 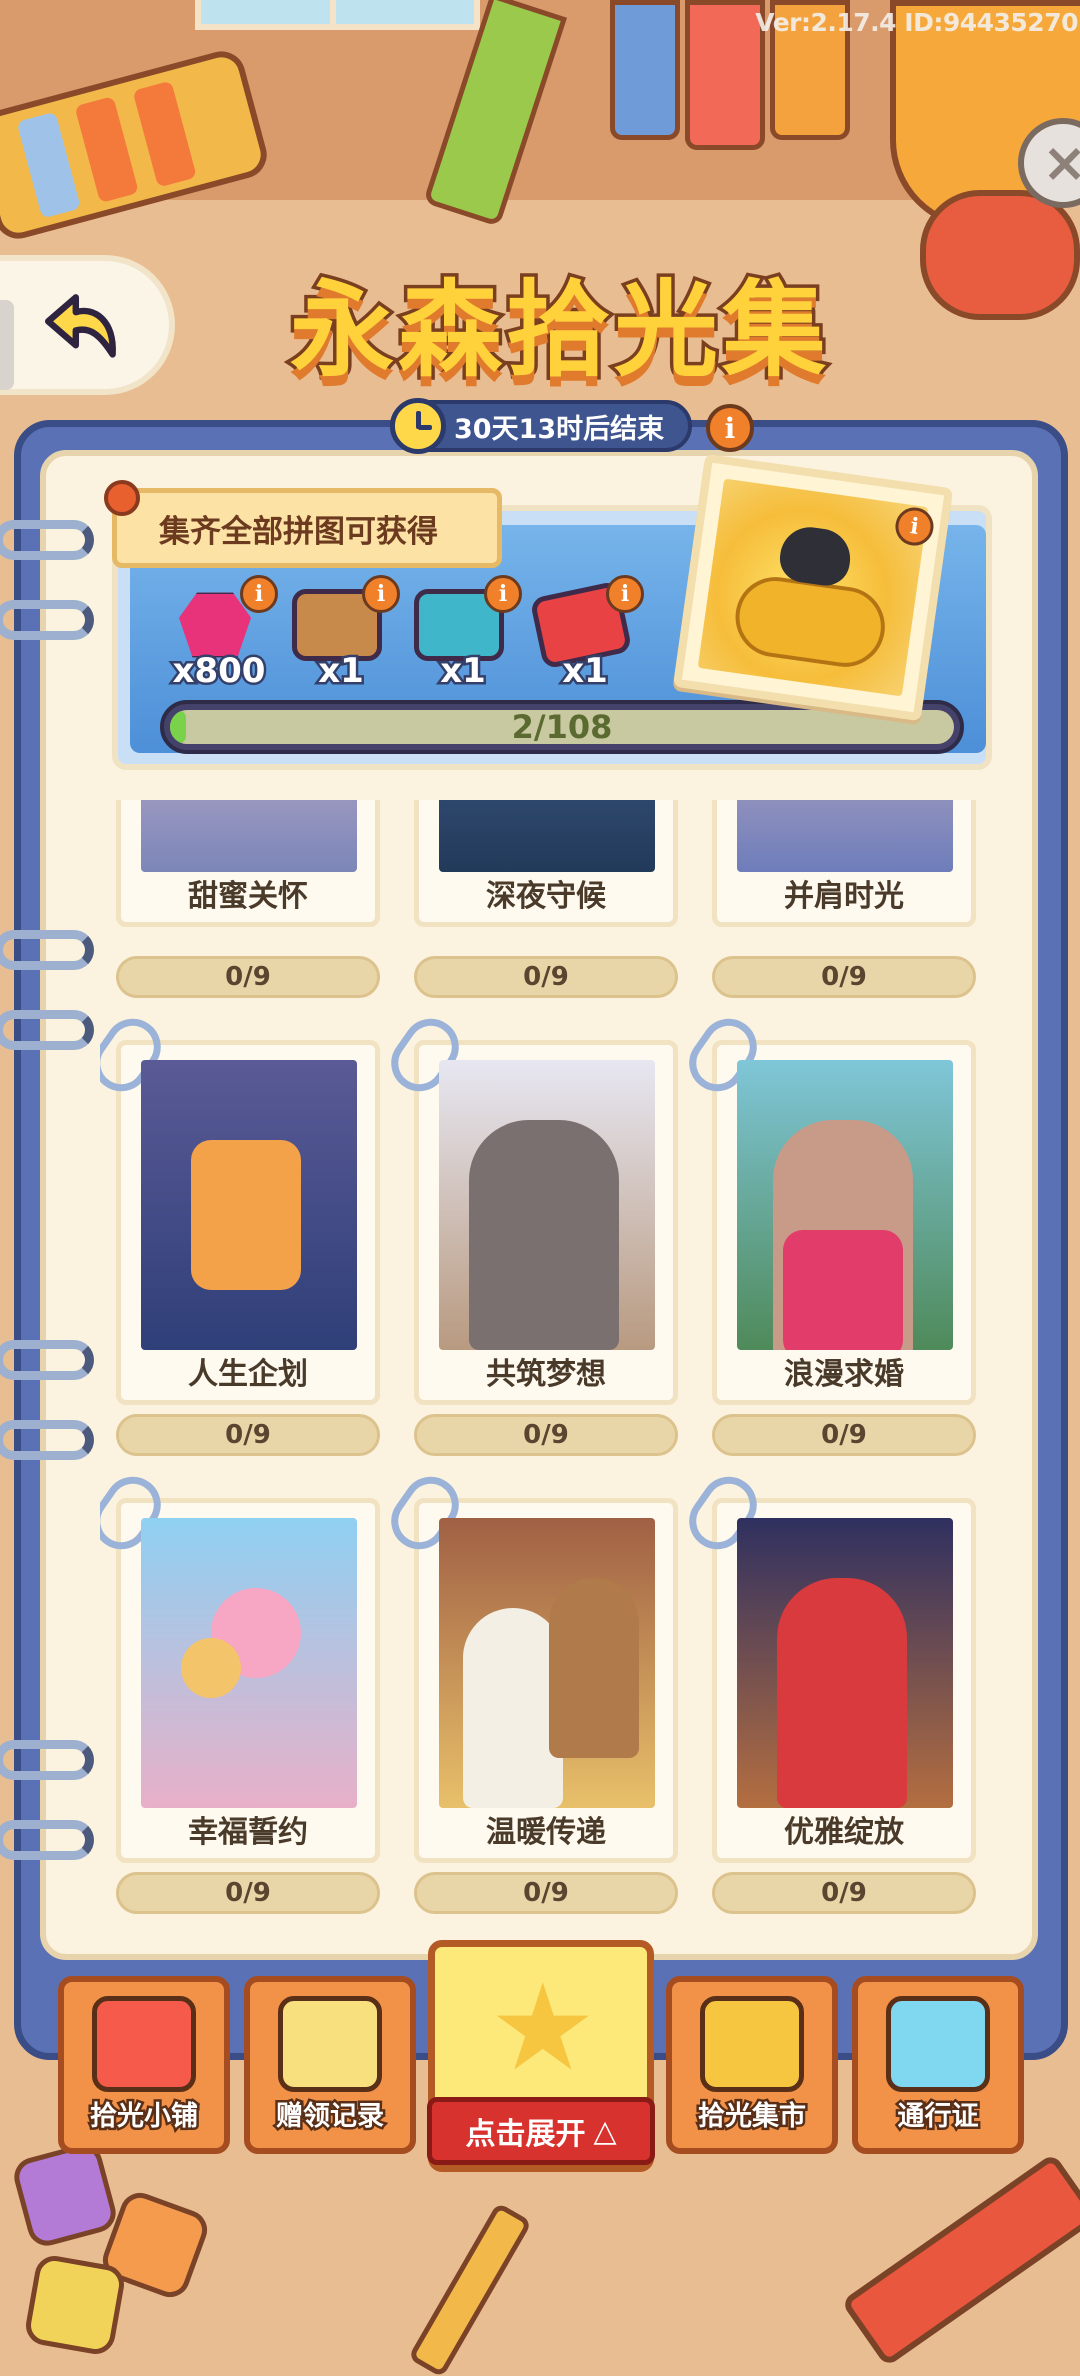 I want to click on reward-item-chest: x1 i, so click(x=463, y=636).